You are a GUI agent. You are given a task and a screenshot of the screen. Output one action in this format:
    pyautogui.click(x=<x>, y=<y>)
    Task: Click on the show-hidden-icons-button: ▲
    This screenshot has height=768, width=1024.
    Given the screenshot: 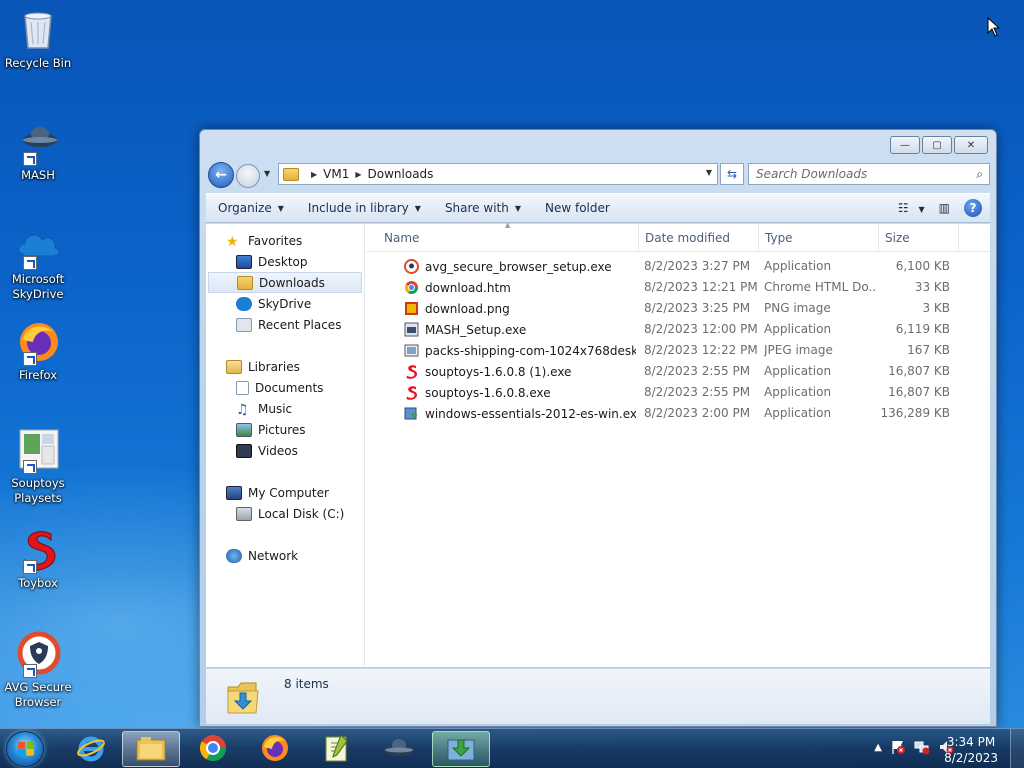 What is the action you would take?
    pyautogui.click(x=878, y=747)
    